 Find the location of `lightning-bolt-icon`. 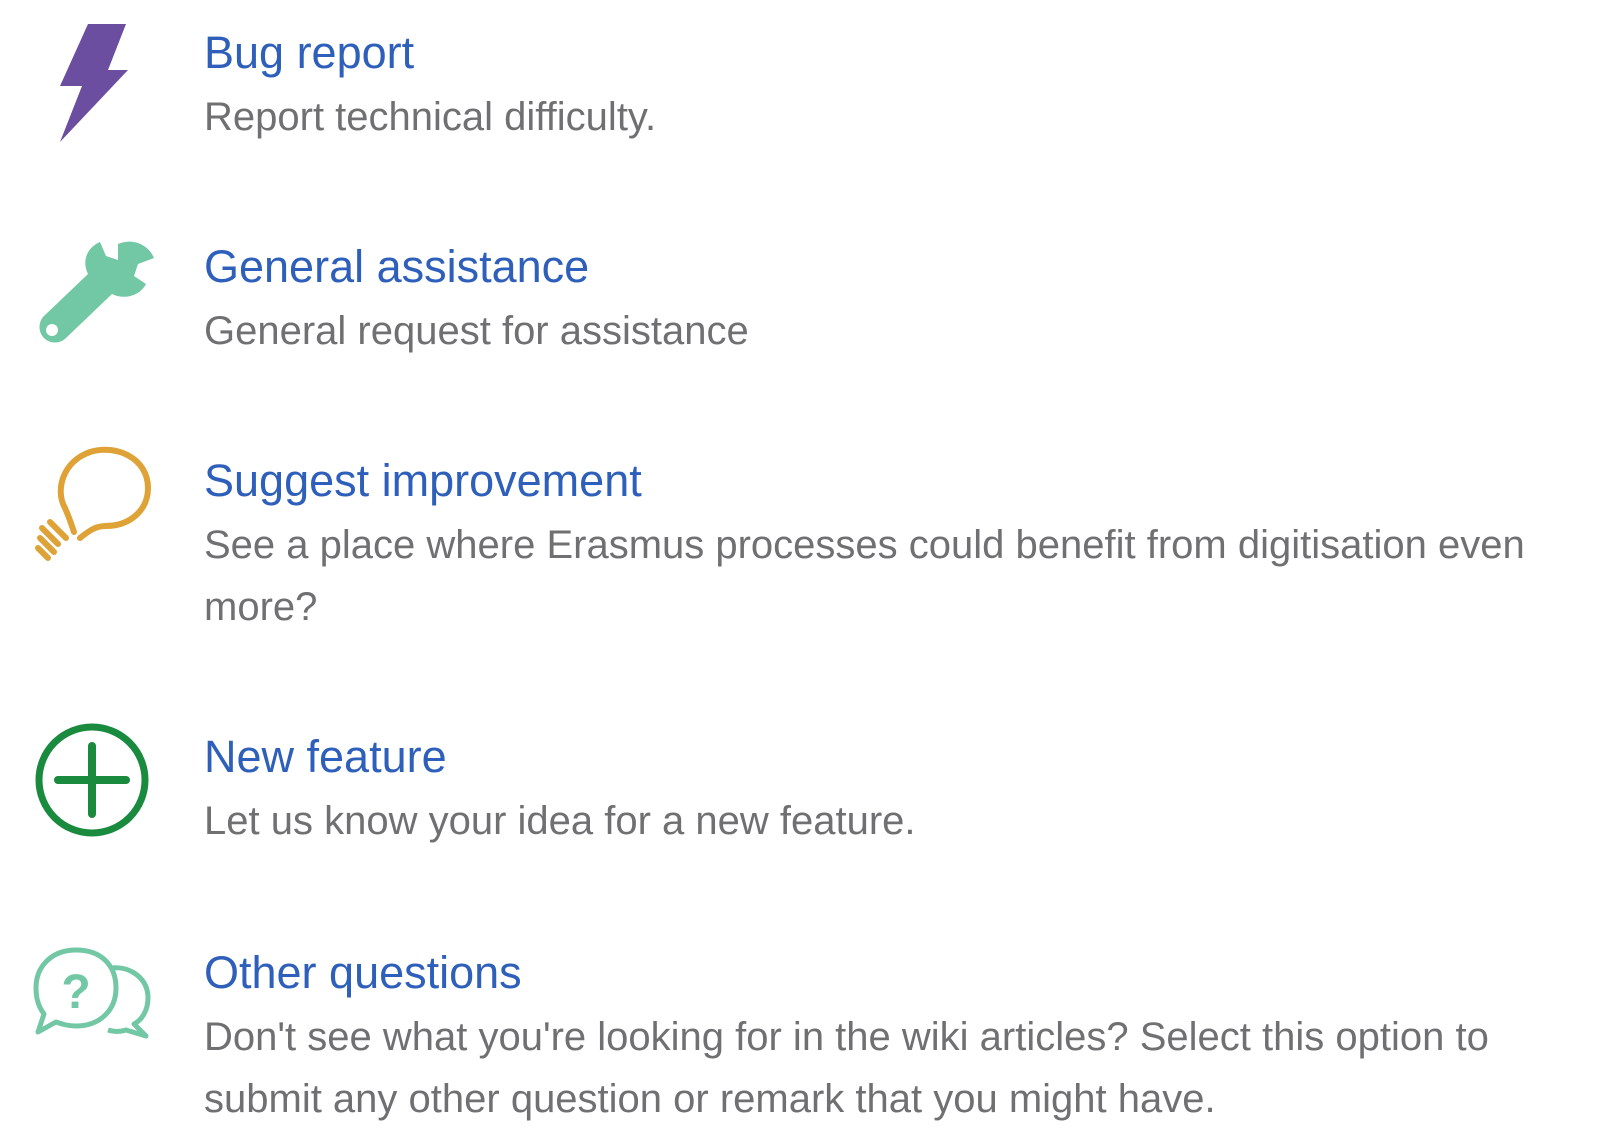

lightning-bolt-icon is located at coordinates (95, 89).